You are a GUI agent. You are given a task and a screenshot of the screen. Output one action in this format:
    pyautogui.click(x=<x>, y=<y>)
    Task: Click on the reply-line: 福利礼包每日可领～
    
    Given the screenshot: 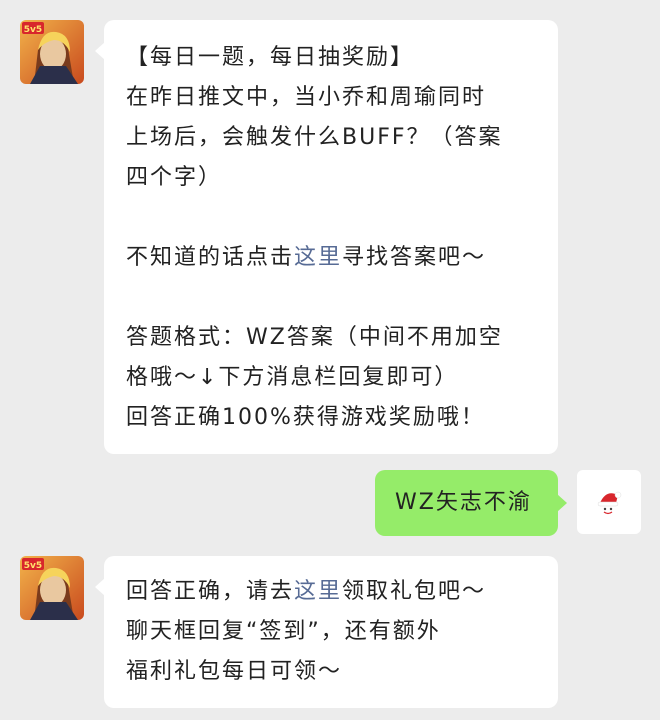 What is the action you would take?
    pyautogui.click(x=234, y=671)
    